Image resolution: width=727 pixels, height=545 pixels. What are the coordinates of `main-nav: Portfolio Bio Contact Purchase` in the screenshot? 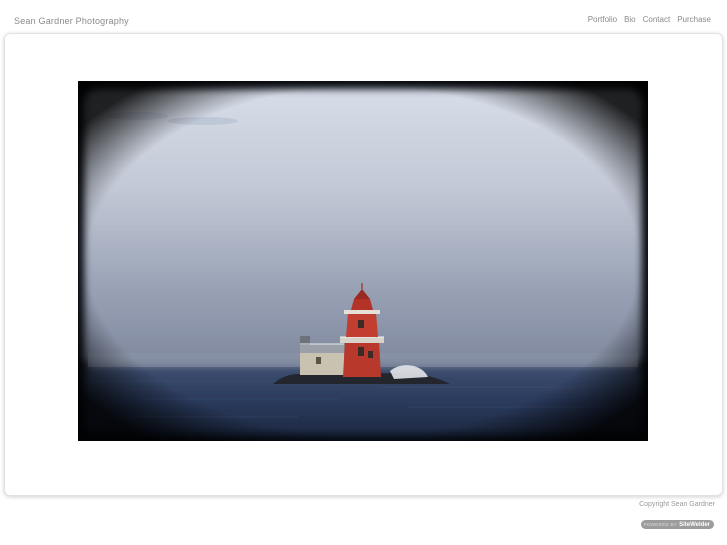 It's located at (649, 19).